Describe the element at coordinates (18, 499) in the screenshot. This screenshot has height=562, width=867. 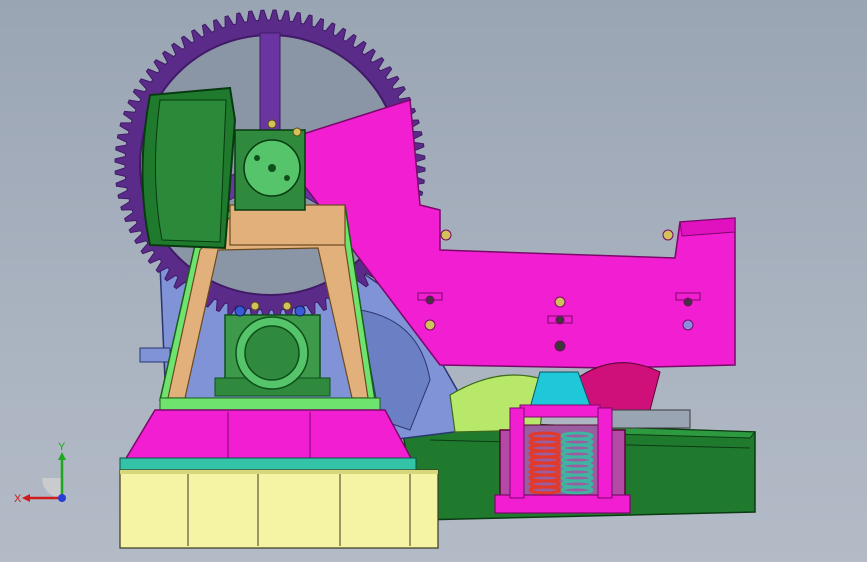
I see `x-axis-label: X` at that location.